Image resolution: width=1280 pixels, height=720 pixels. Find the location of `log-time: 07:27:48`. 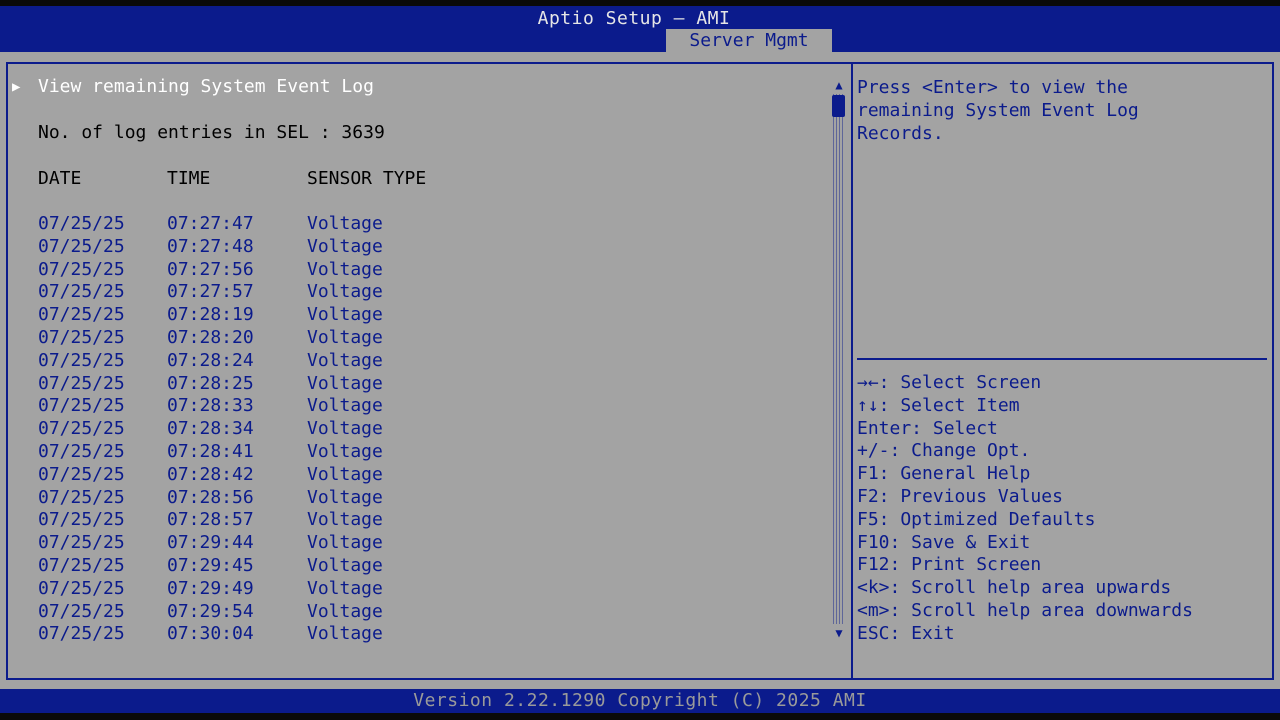

log-time: 07:27:48 is located at coordinates (210, 246).